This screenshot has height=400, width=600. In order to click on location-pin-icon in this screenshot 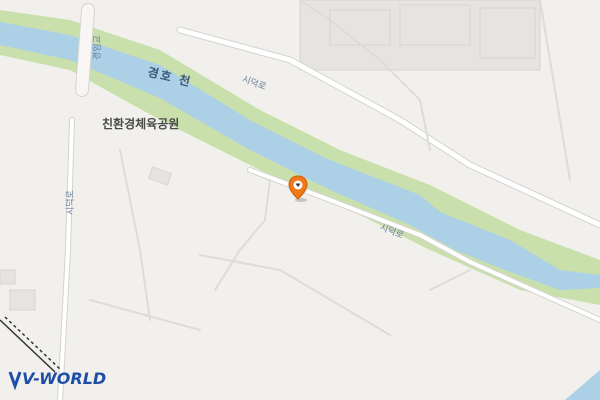, I will do `click(298, 189)`.